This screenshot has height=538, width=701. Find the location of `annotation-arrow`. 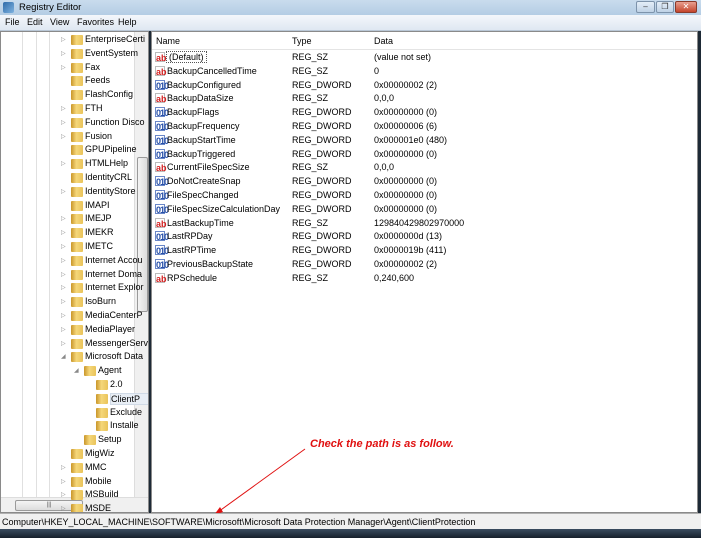

annotation-arrow is located at coordinates (260, 481).